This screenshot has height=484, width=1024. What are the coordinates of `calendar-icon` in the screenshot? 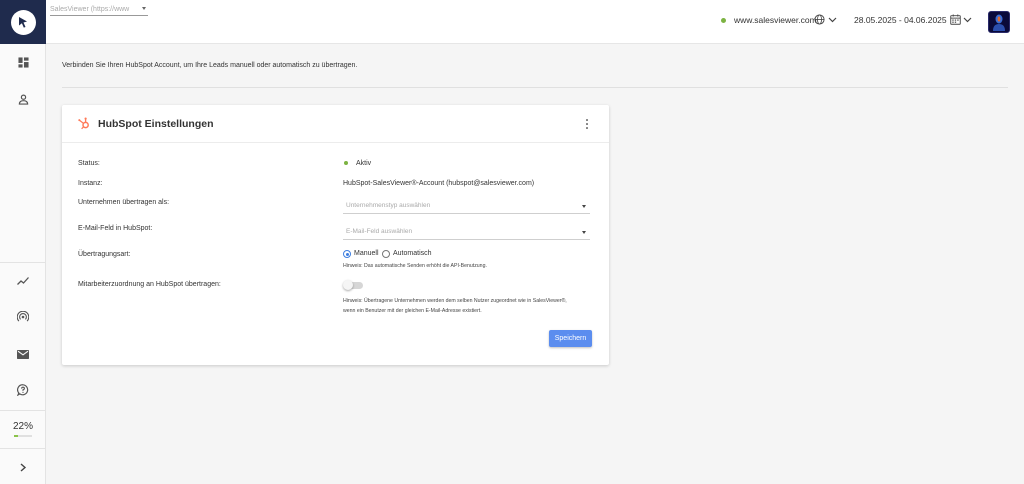 It's located at (955, 19).